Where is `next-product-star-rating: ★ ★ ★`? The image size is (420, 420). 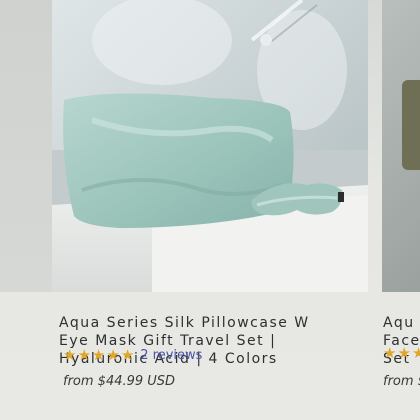
next-product-star-rating: ★ ★ ★ is located at coordinates (401, 353).